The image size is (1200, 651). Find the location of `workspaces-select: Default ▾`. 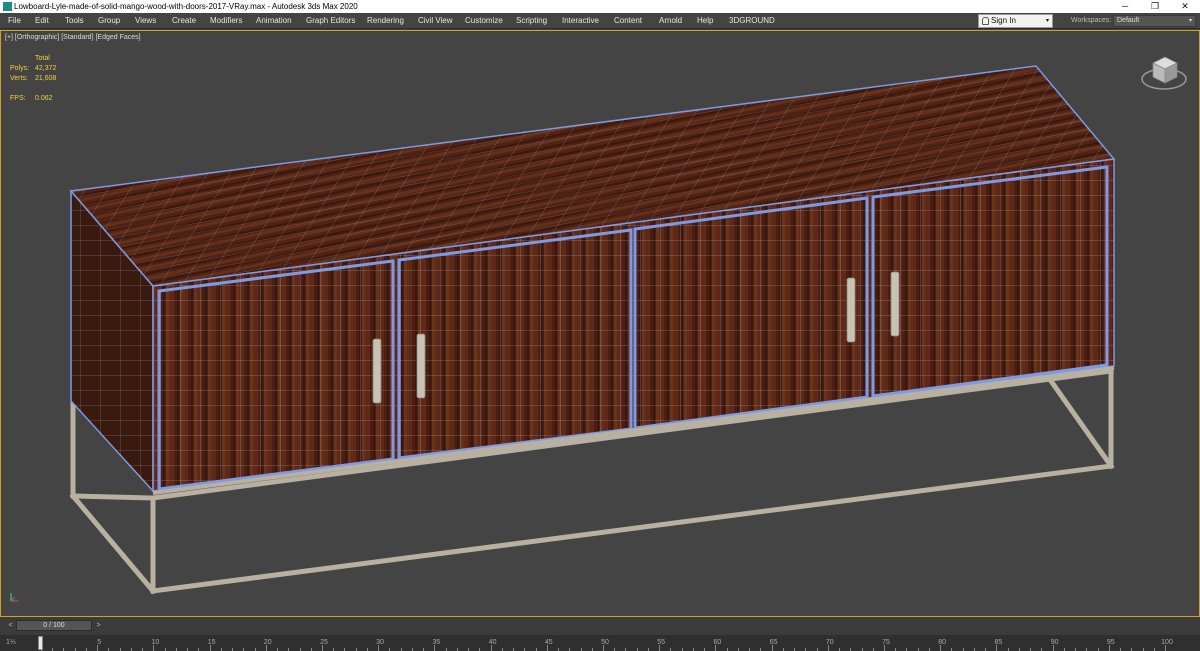

workspaces-select: Default ▾ is located at coordinates (1154, 21).